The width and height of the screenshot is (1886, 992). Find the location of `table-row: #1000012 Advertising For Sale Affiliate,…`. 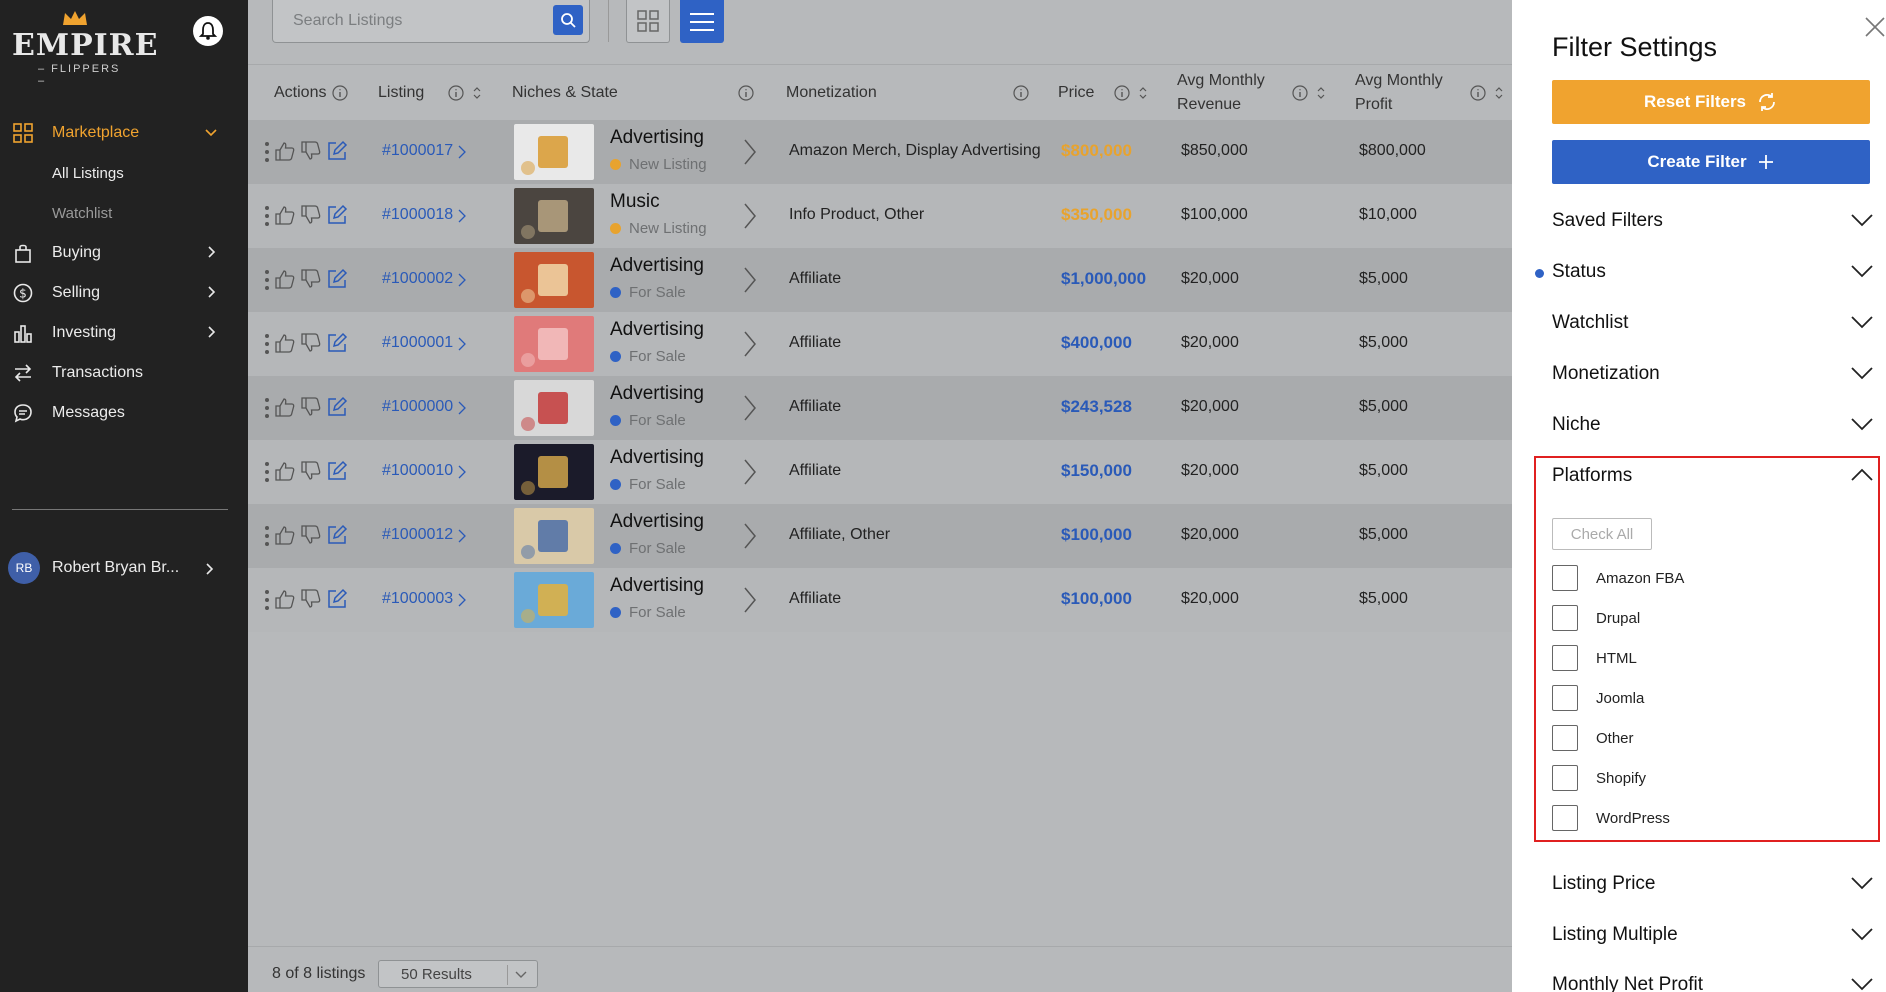

table-row: #1000012 Advertising For Sale Affiliate,… is located at coordinates (880, 536).